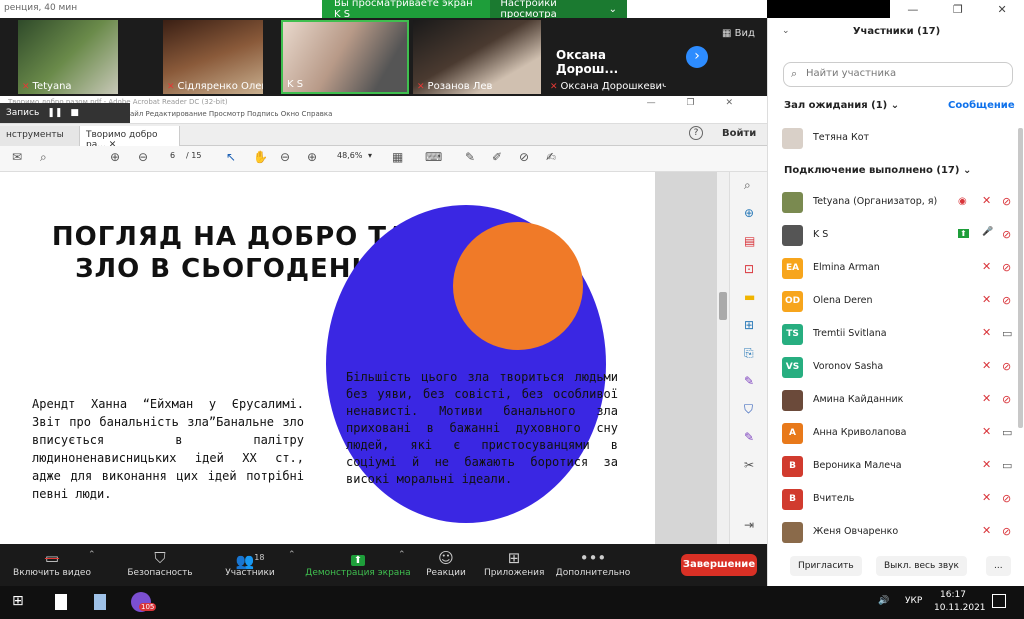  I want to click on organize-icon: ⎘, so click(749, 353).